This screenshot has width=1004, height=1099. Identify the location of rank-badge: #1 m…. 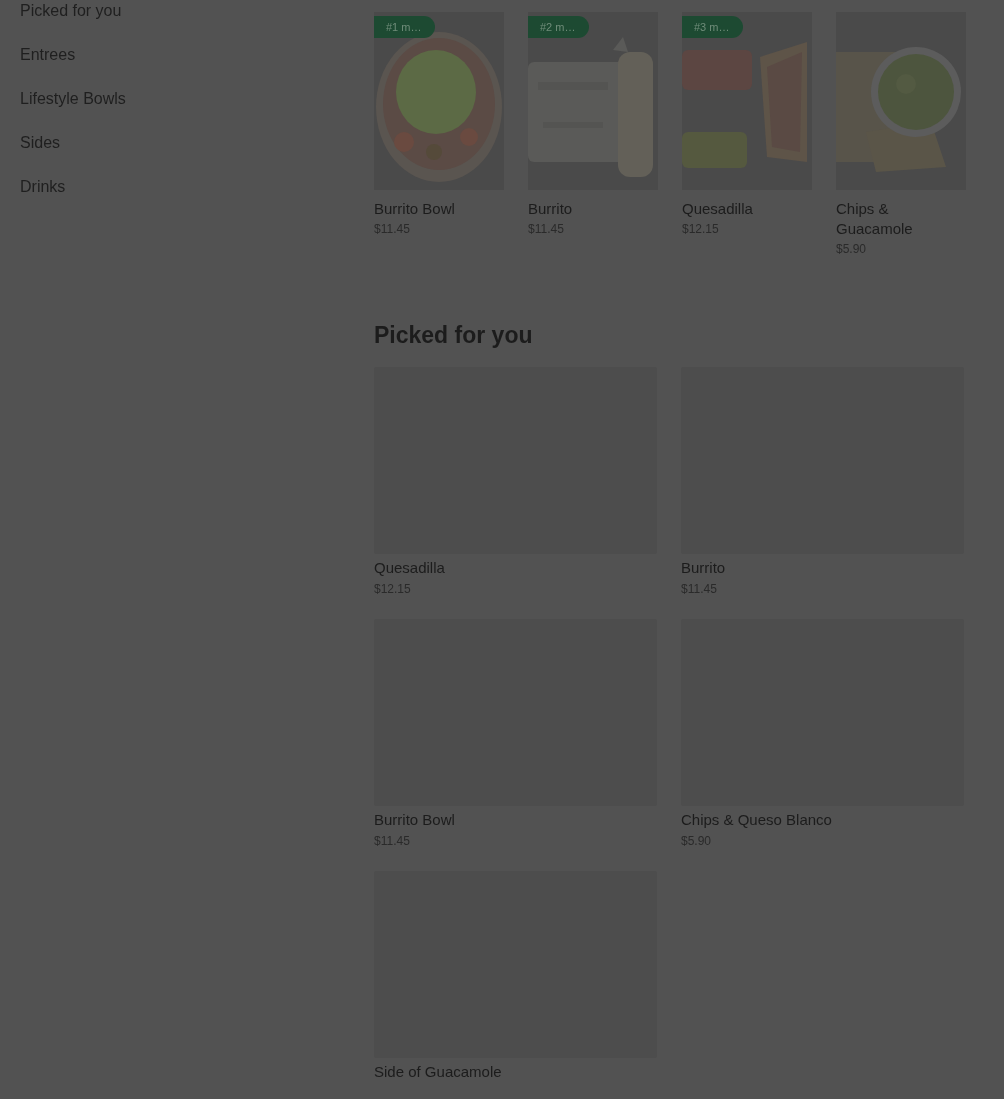
(405, 27).